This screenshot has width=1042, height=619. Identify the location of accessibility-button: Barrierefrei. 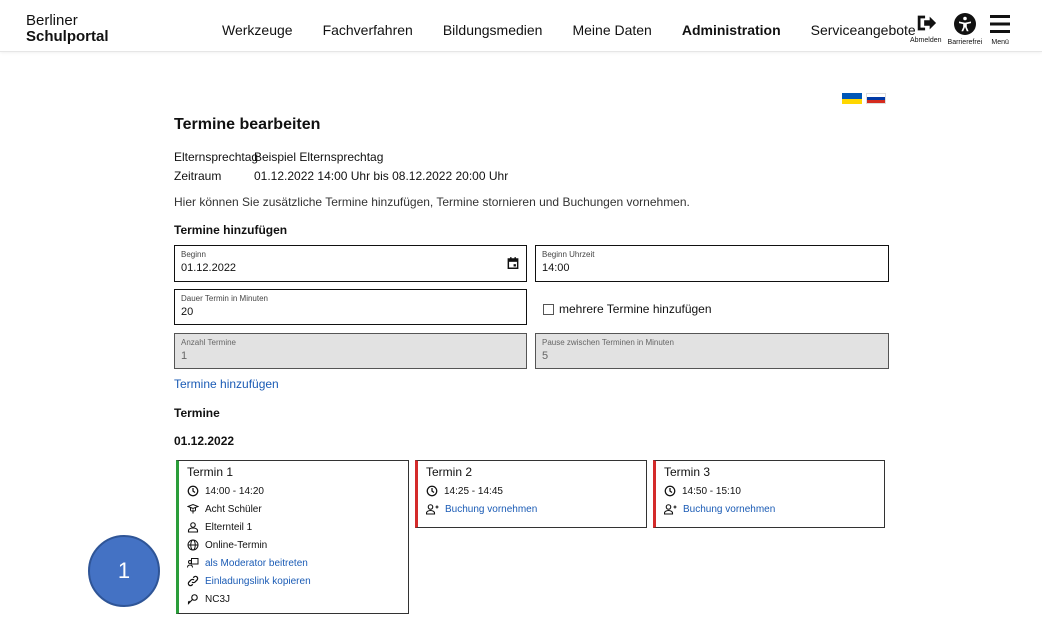
(965, 29).